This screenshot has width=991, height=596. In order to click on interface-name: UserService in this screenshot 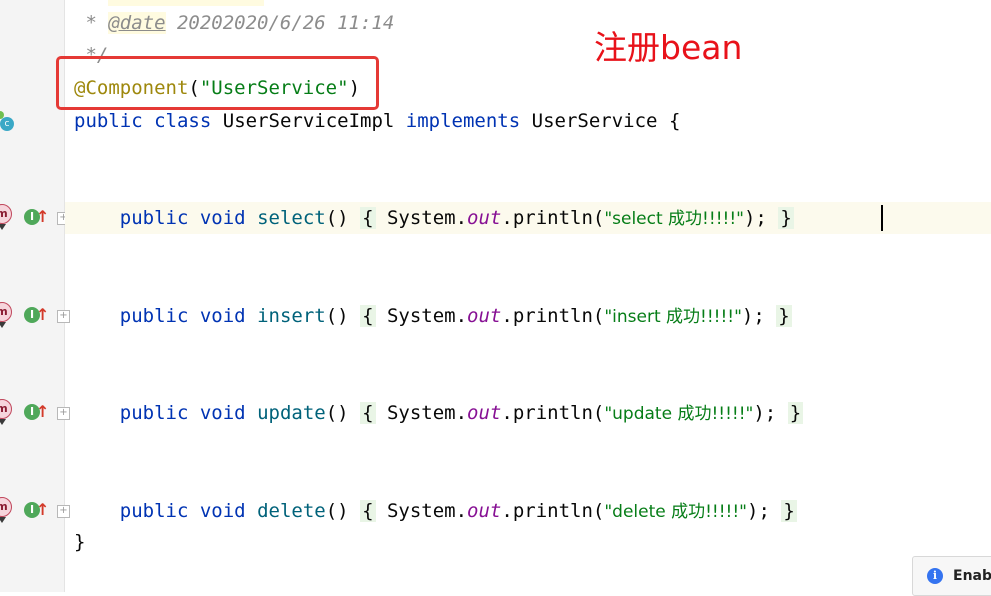, I will do `click(594, 121)`.